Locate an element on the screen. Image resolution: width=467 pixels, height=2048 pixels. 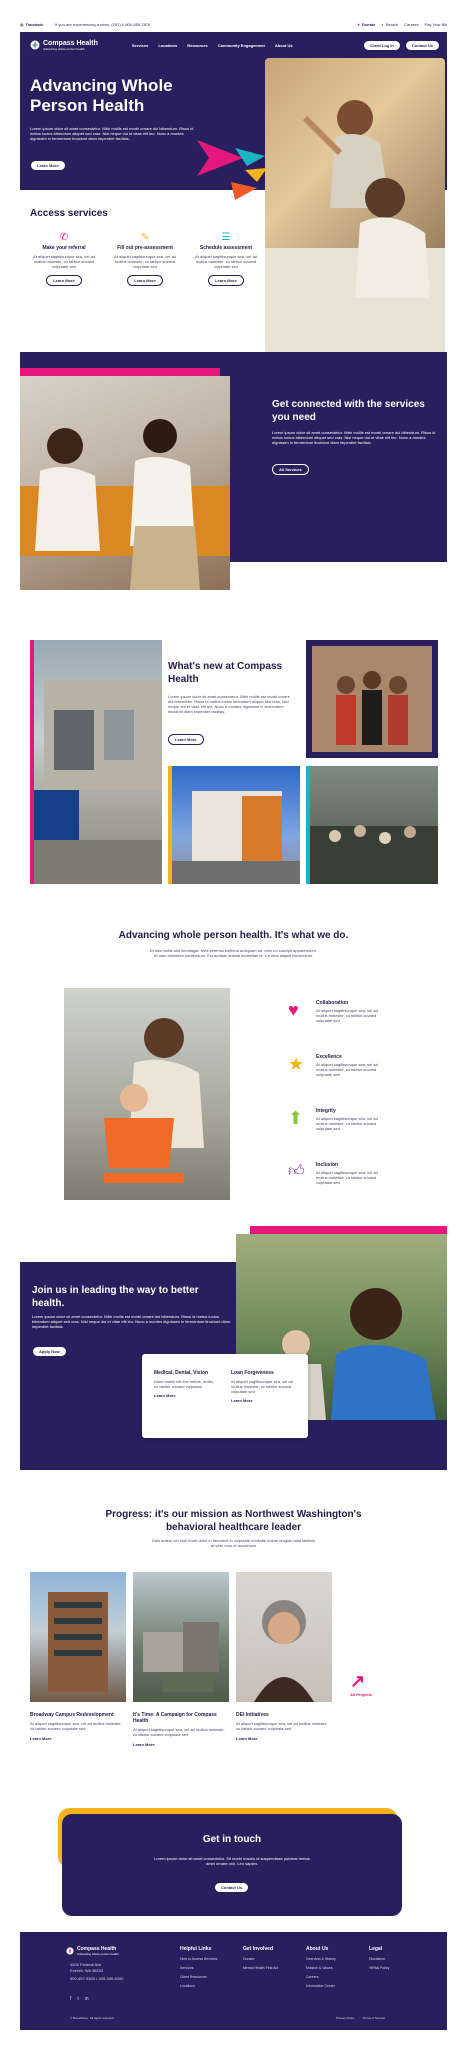
twitter-icon: t is located at coordinates (77, 1999).